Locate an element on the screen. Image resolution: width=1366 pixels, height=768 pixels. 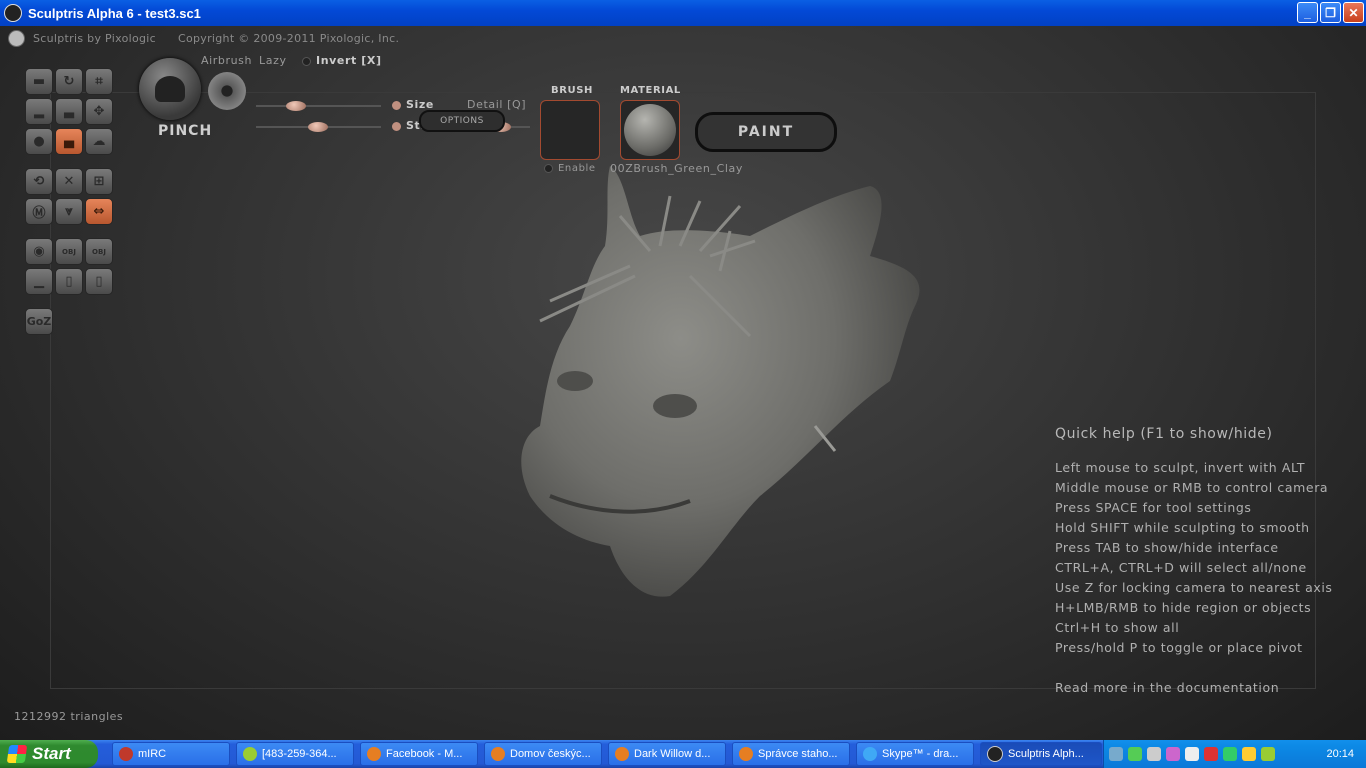
export-obj-button: OBJ is located at coordinates (99, 251).